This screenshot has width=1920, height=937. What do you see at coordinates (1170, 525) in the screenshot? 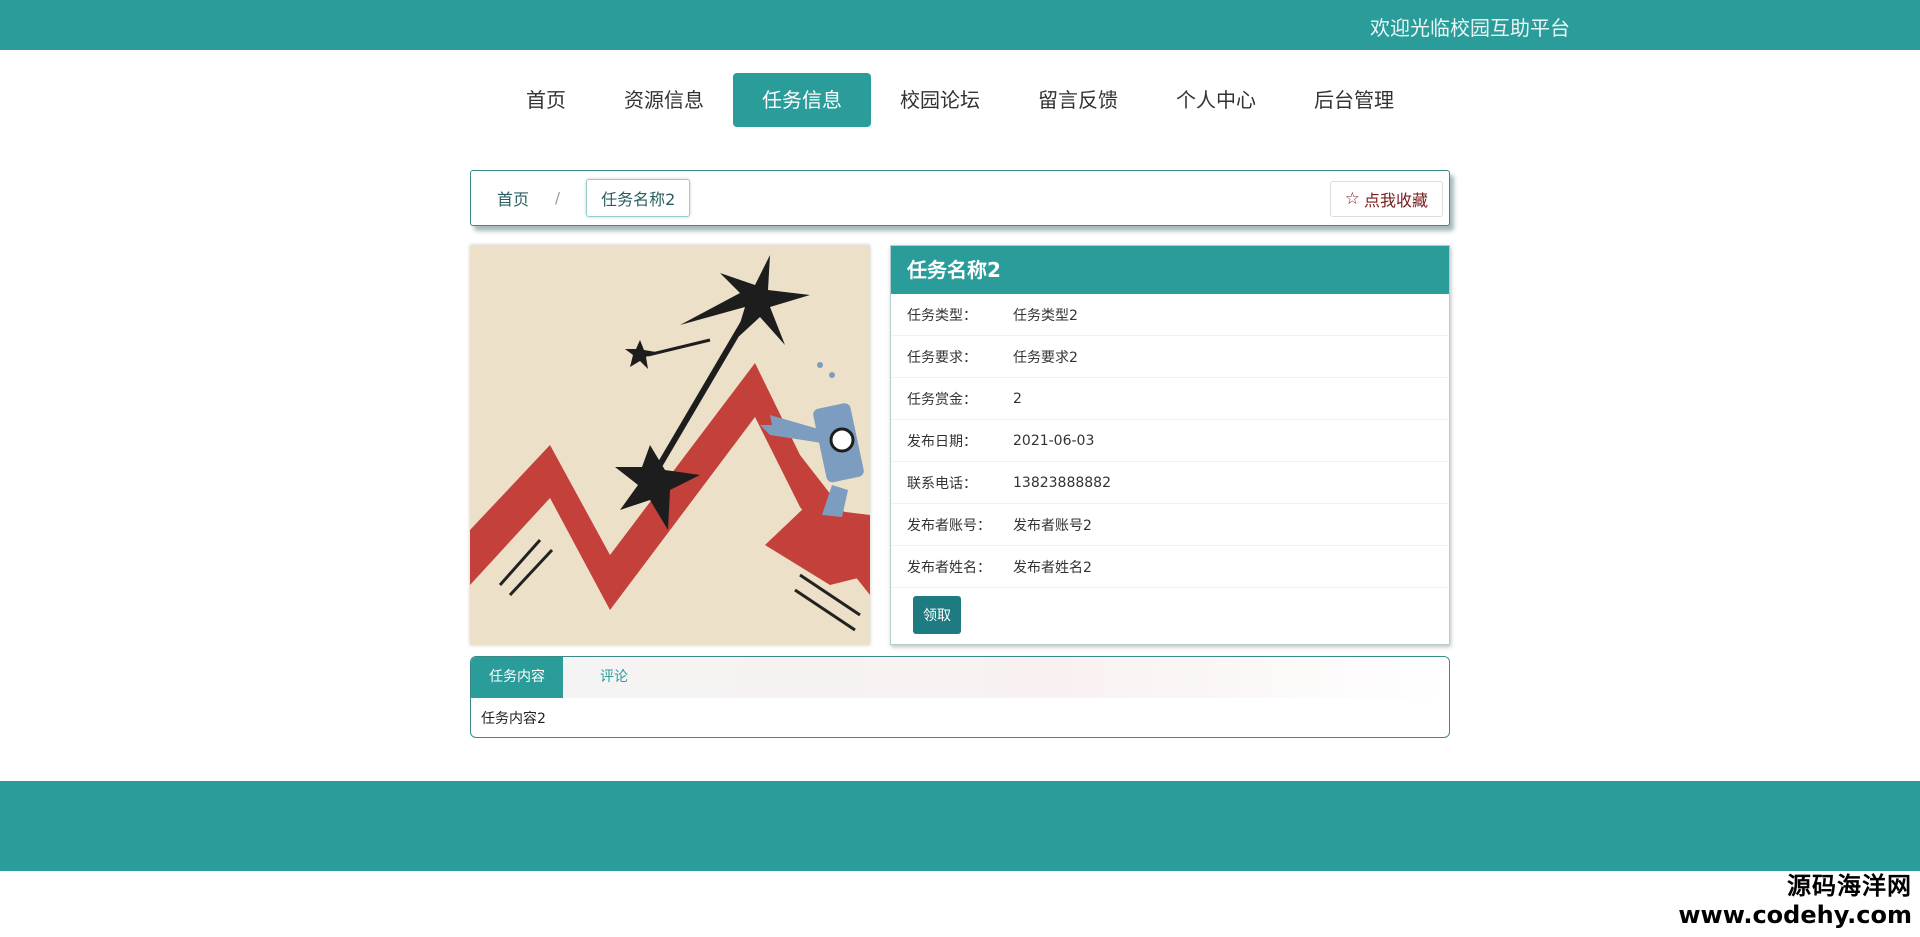
I see `field-row: 发布者账号： 发布者账号2` at bounding box center [1170, 525].